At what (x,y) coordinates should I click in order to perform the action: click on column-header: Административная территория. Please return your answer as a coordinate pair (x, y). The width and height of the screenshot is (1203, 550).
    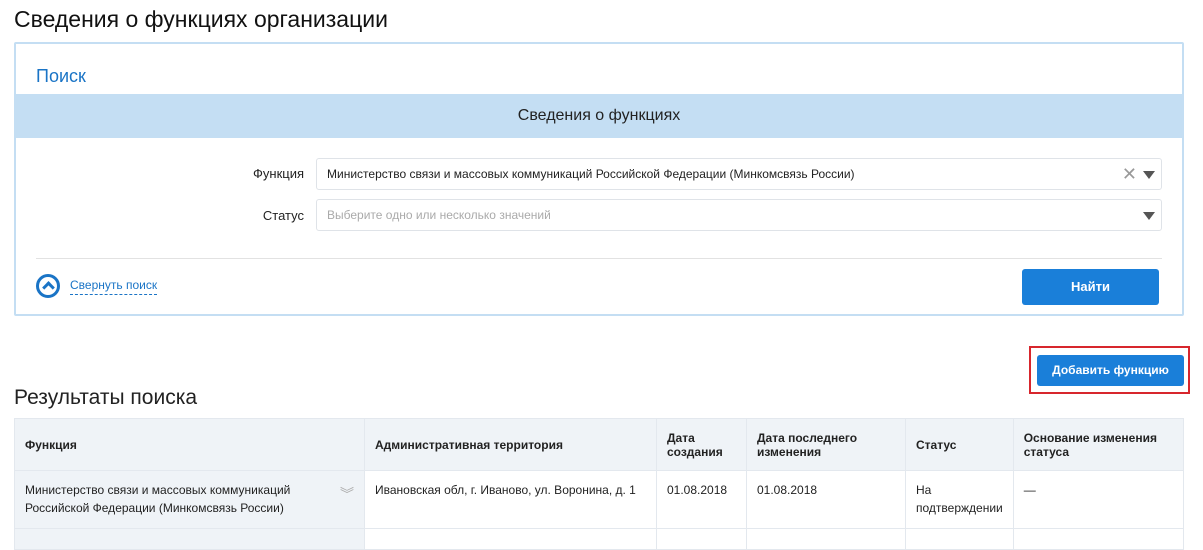
    Looking at the image, I should click on (510, 444).